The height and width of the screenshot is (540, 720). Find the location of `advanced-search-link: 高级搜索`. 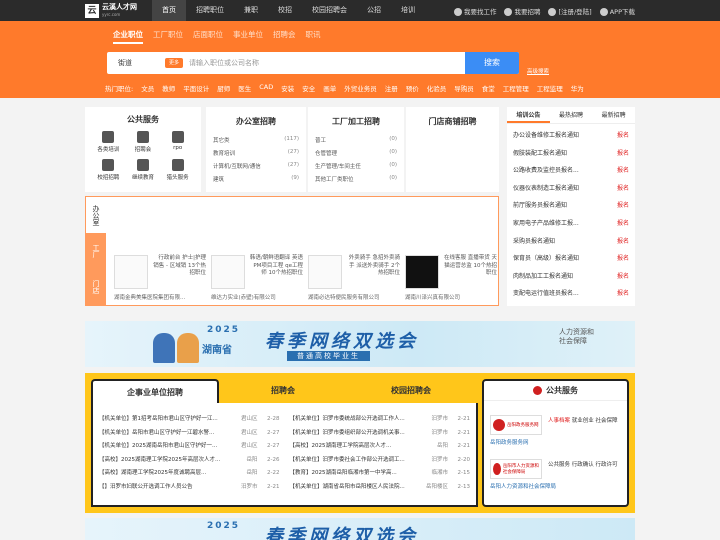

advanced-search-link: 高级搜索 is located at coordinates (538, 71).